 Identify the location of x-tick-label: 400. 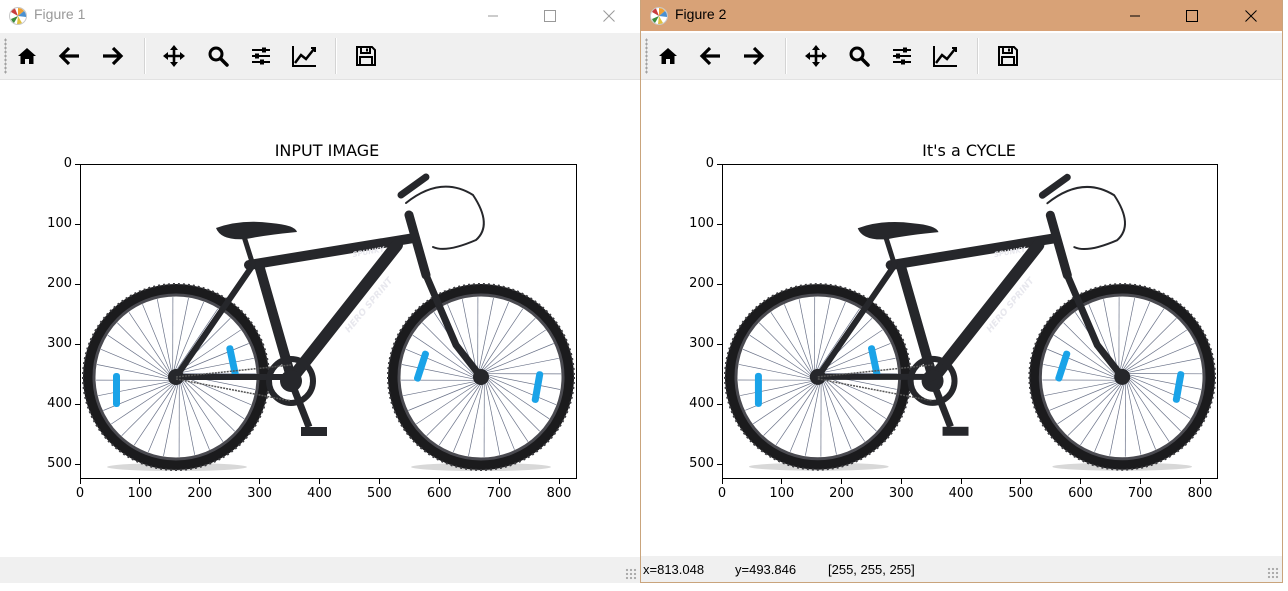
(961, 493).